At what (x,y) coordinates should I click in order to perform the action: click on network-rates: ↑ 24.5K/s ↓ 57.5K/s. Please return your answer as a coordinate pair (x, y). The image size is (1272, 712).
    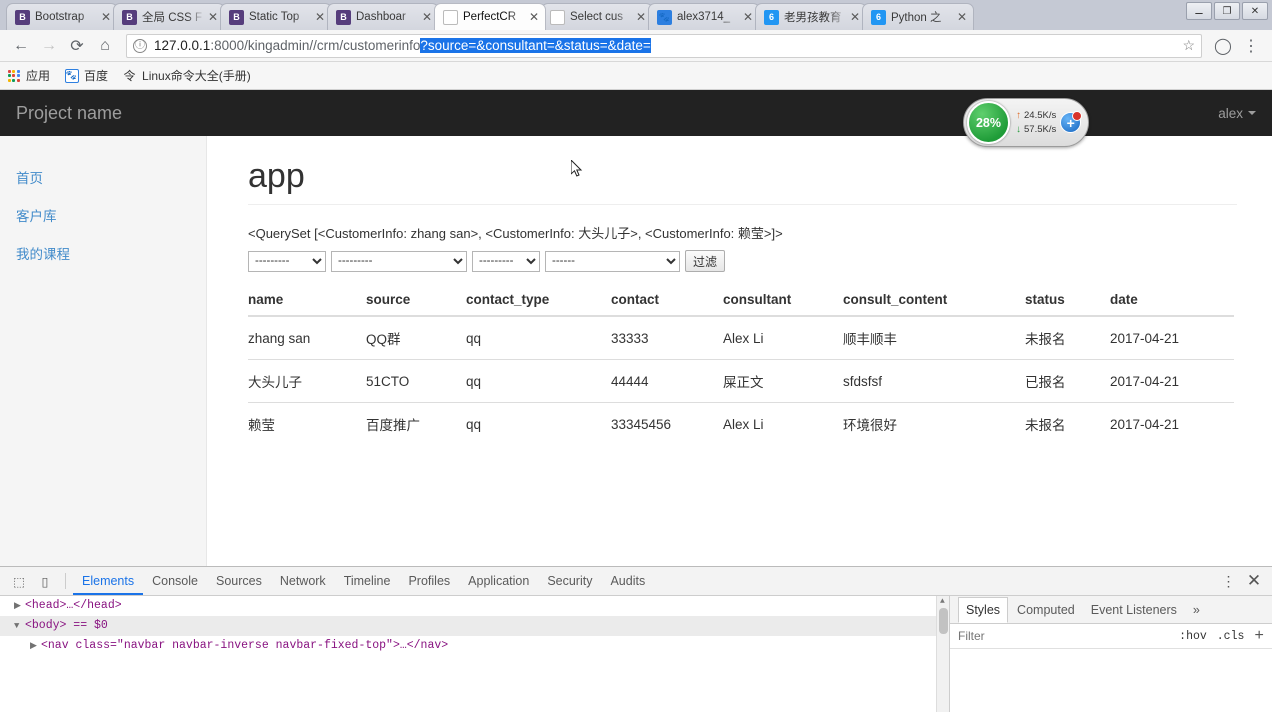
    Looking at the image, I should click on (1036, 123).